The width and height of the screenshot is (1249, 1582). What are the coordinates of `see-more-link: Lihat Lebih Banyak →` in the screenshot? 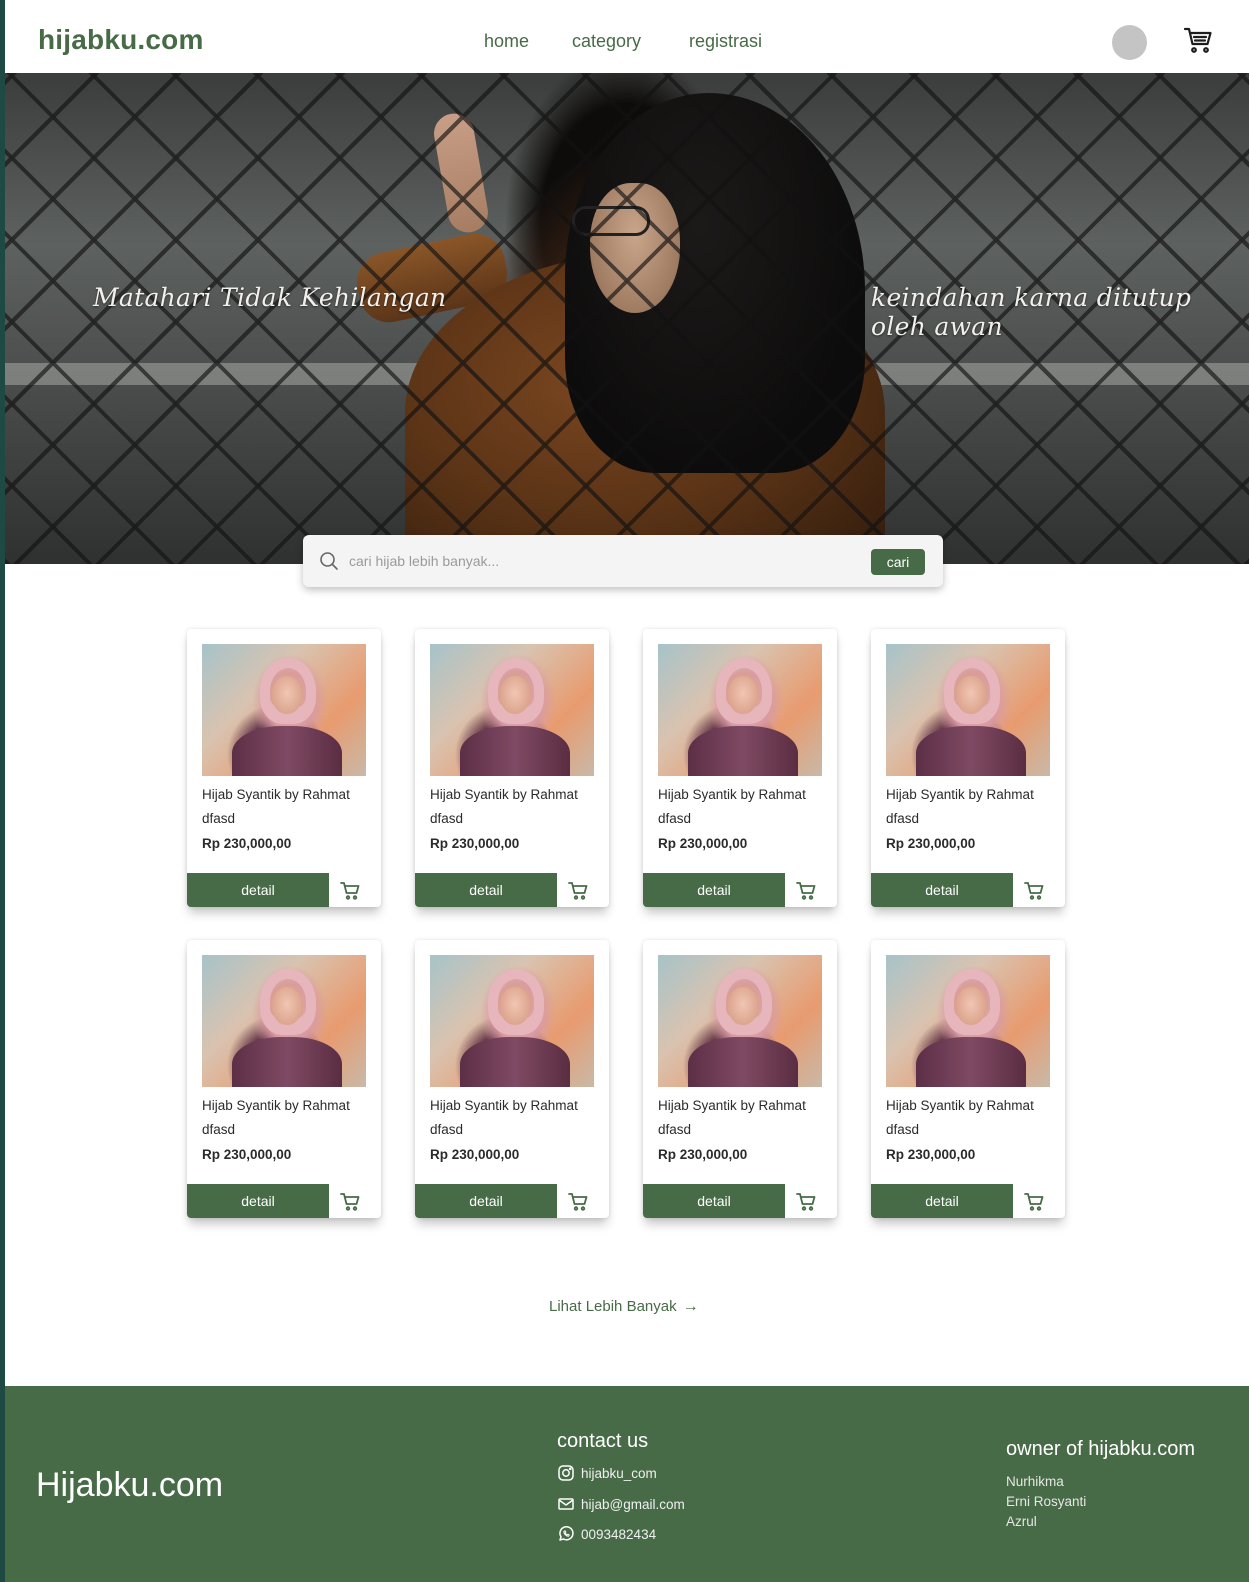 It's located at (624, 1307).